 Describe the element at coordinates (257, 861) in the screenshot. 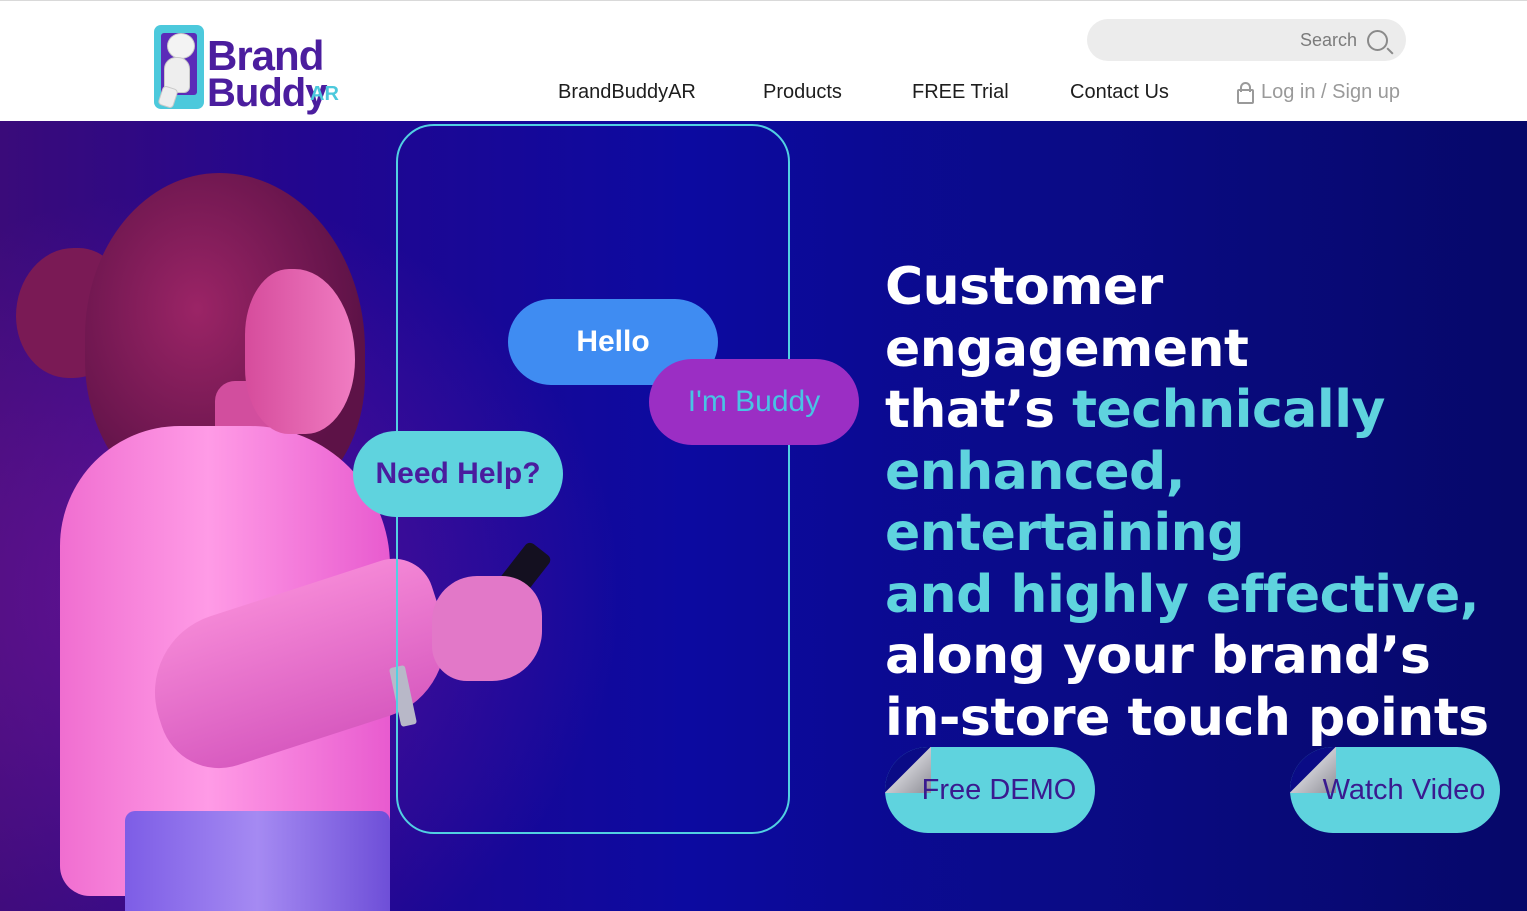

I see `jeans` at that location.